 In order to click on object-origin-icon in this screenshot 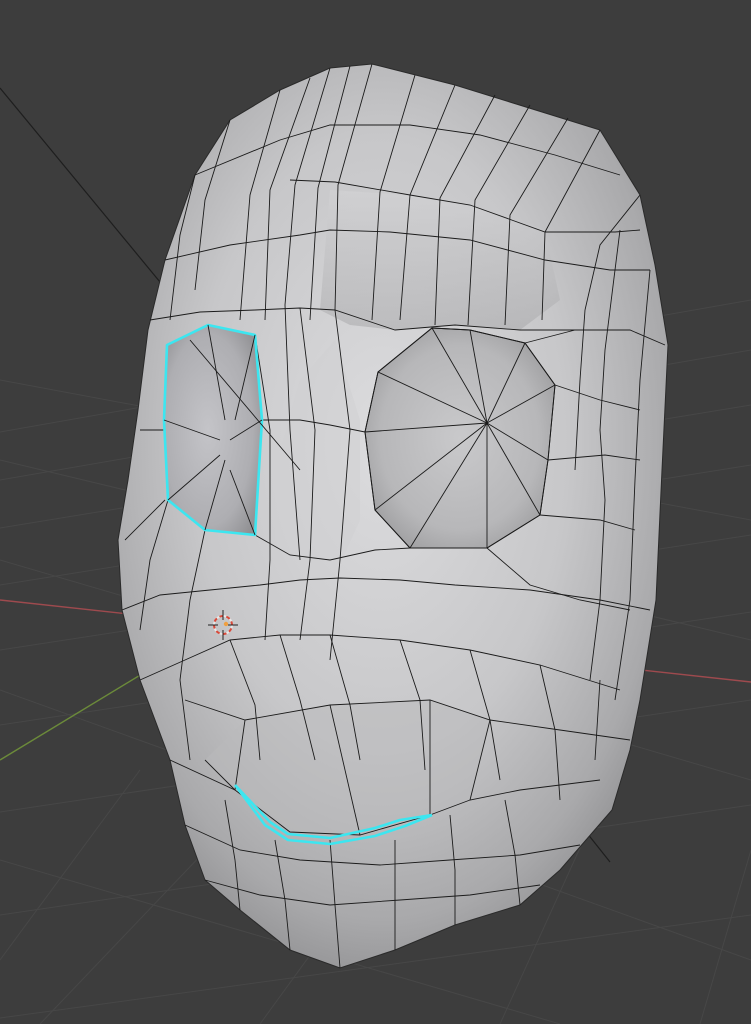, I will do `click(226, 624)`.